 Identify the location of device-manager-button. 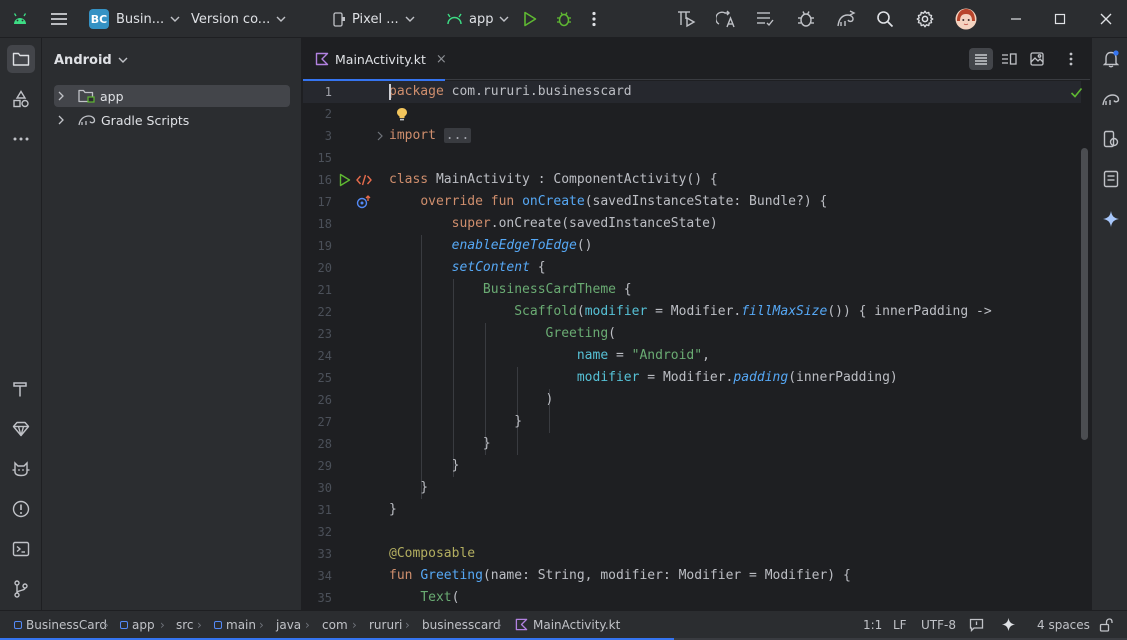
(1111, 139).